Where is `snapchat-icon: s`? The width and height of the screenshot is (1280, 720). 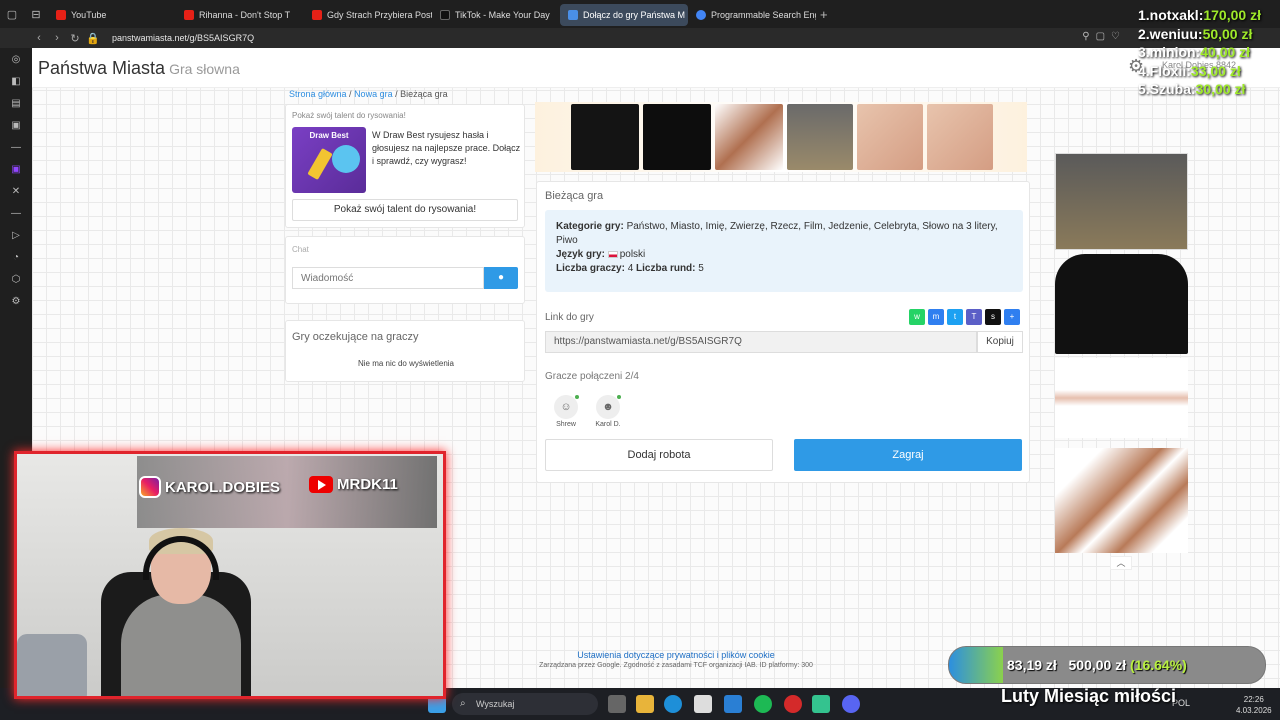
snapchat-icon: s is located at coordinates (993, 317).